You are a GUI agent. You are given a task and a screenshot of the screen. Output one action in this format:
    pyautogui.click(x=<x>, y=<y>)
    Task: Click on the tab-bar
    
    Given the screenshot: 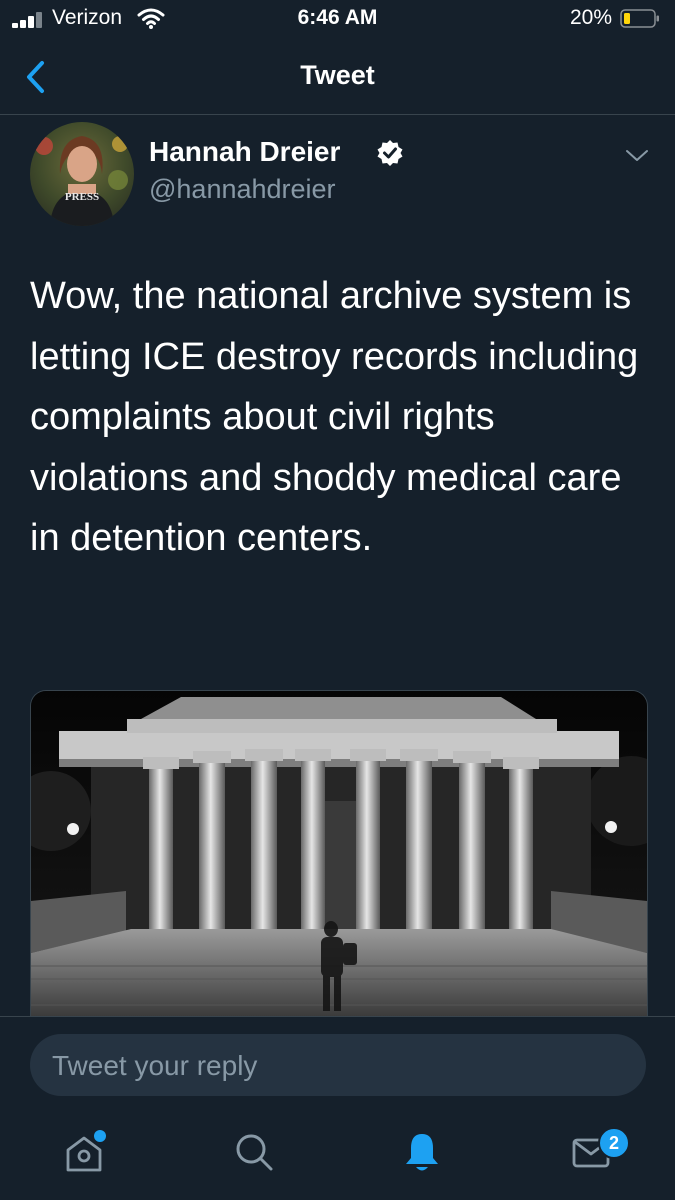 What is the action you would take?
    pyautogui.click(x=337, y=1155)
    